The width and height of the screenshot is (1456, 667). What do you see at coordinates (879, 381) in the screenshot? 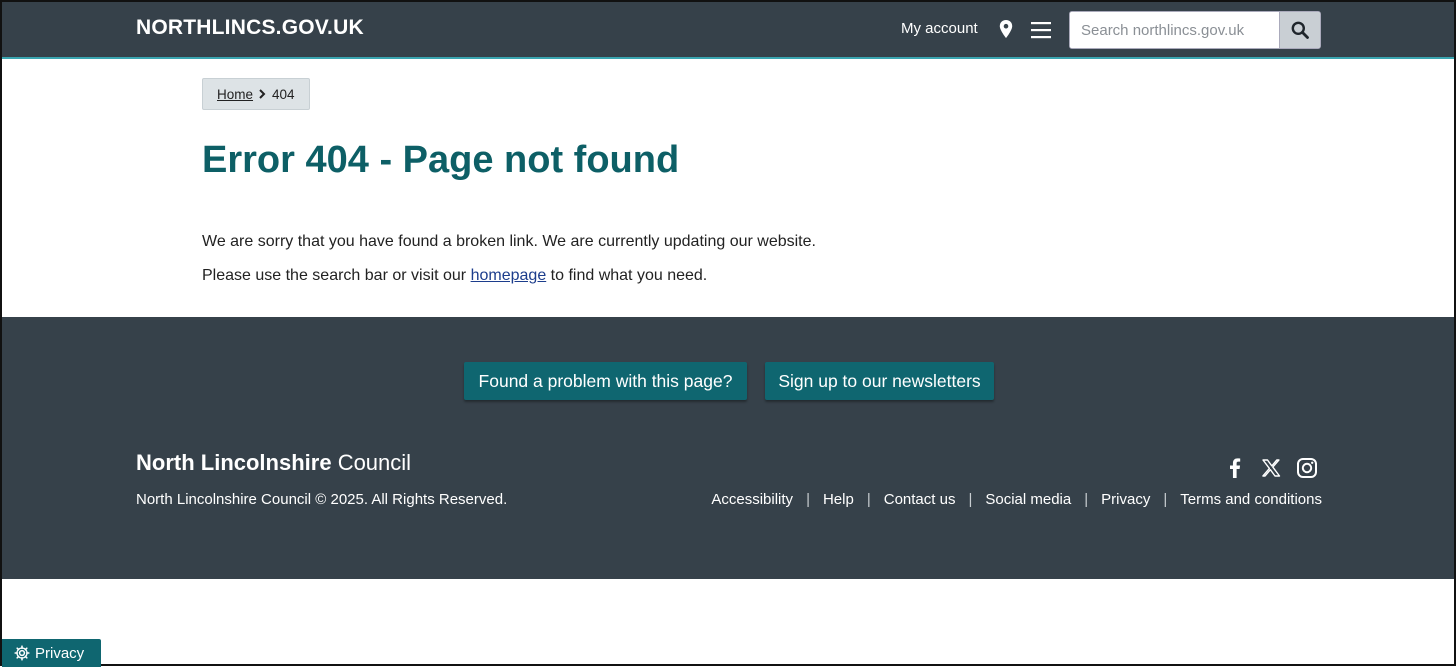
I see `newsletter-signup-button: Sign up to our newsletters` at bounding box center [879, 381].